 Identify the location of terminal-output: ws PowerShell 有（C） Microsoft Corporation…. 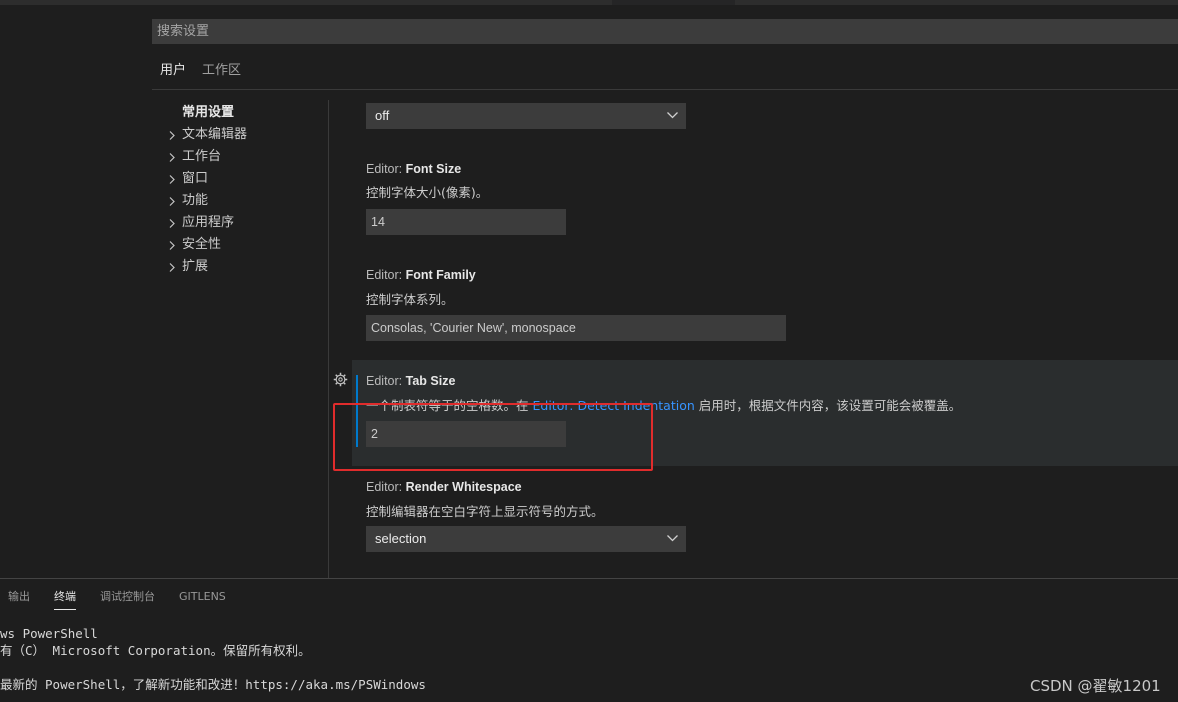
(589, 661).